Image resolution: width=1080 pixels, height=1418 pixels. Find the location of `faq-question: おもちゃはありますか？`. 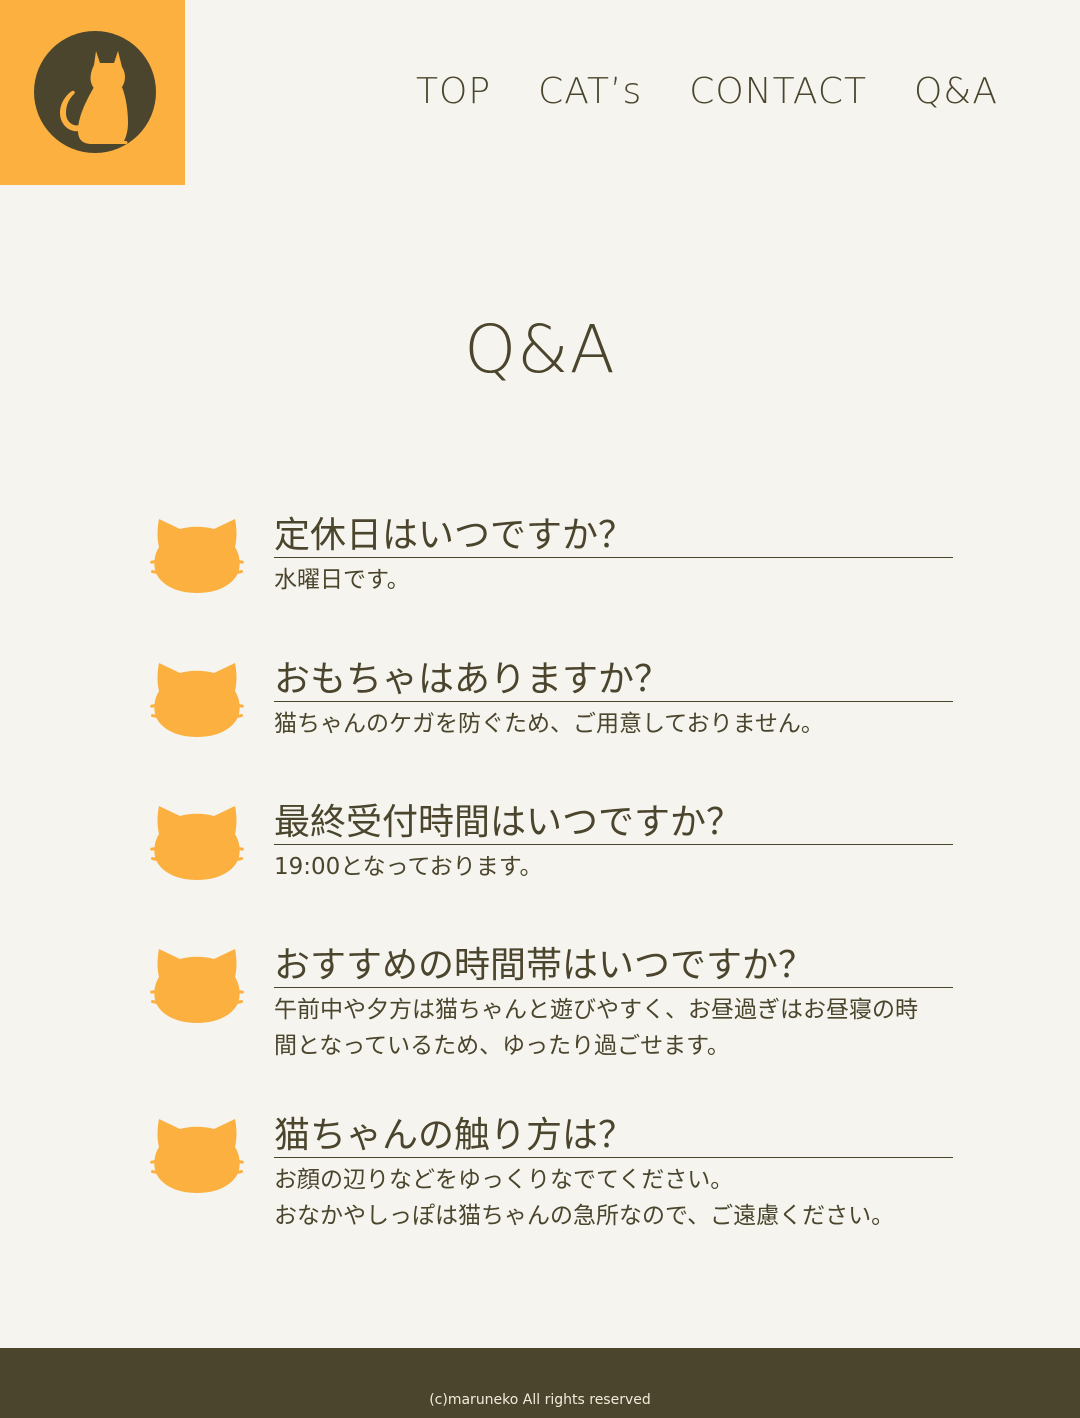

faq-question: おもちゃはありますか？ is located at coordinates (613, 680).